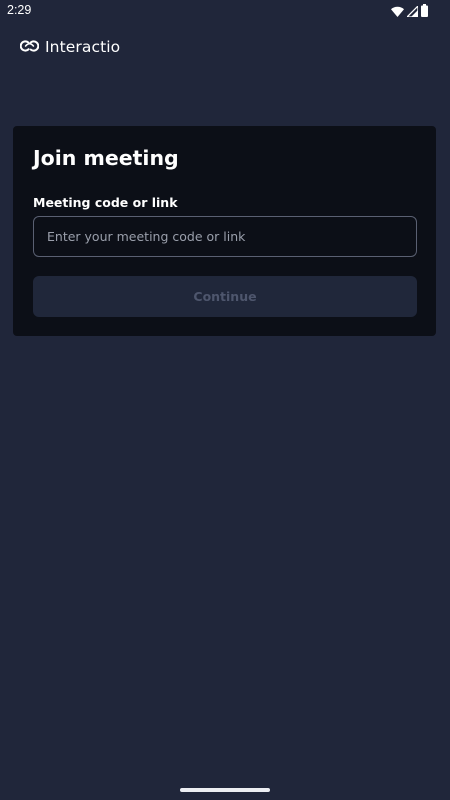  What do you see at coordinates (83, 47) in the screenshot?
I see `brand-name: Interactio` at bounding box center [83, 47].